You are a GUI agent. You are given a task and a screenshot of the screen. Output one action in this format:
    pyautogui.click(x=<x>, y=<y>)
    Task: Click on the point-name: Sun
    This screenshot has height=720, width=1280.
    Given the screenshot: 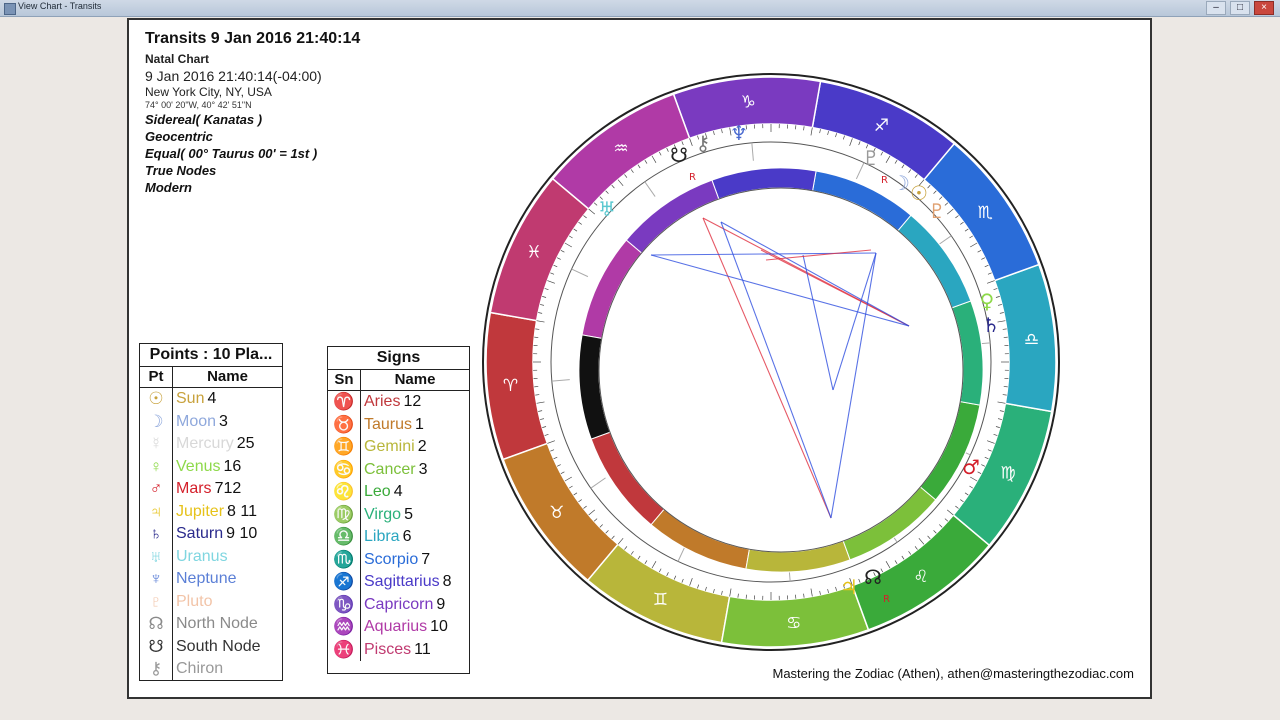 What is the action you would take?
    pyautogui.click(x=190, y=398)
    